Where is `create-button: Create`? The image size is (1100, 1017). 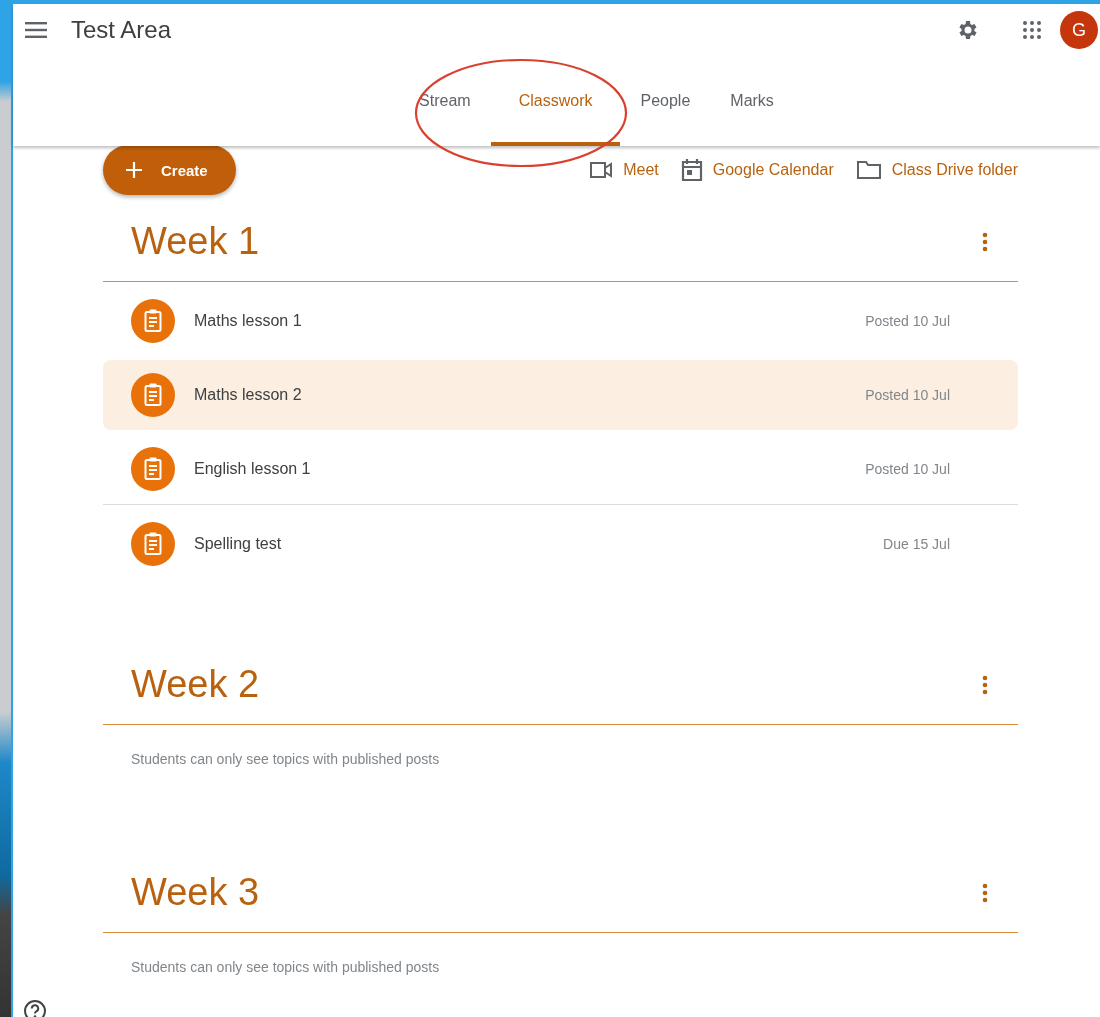 create-button: Create is located at coordinates (169, 170).